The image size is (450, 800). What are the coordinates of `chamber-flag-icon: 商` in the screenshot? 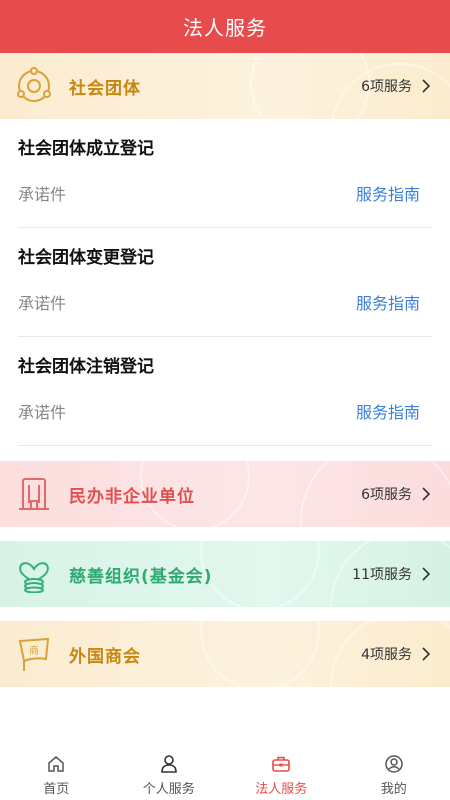 It's located at (34, 654).